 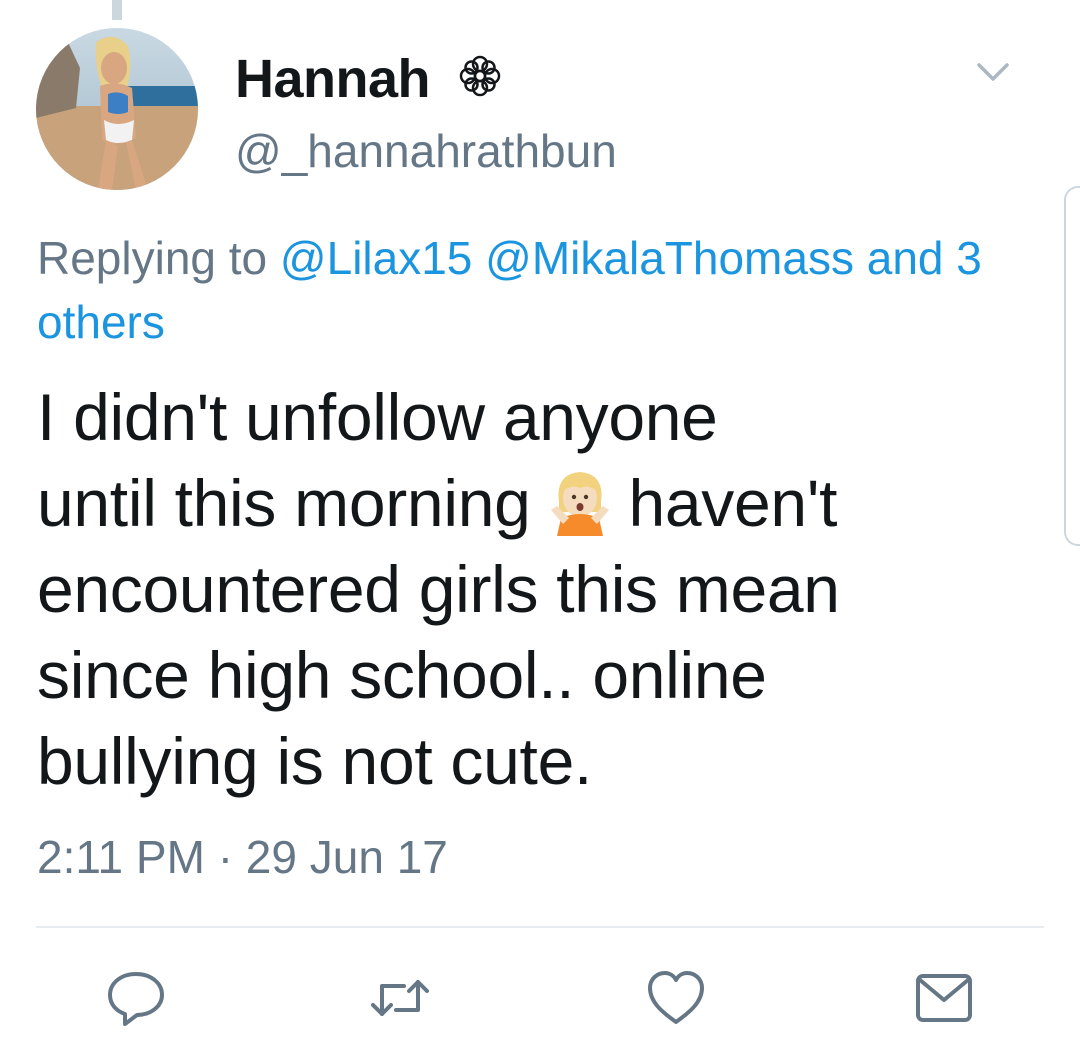 I want to click on mention-conjunction: and, so click(x=905, y=258).